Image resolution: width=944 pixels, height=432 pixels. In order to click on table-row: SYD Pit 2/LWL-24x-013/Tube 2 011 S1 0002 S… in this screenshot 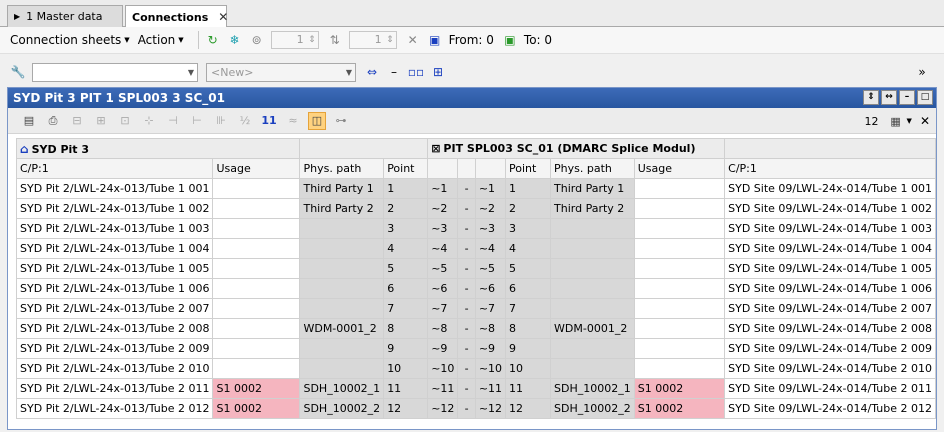, I will do `click(475, 388)`.